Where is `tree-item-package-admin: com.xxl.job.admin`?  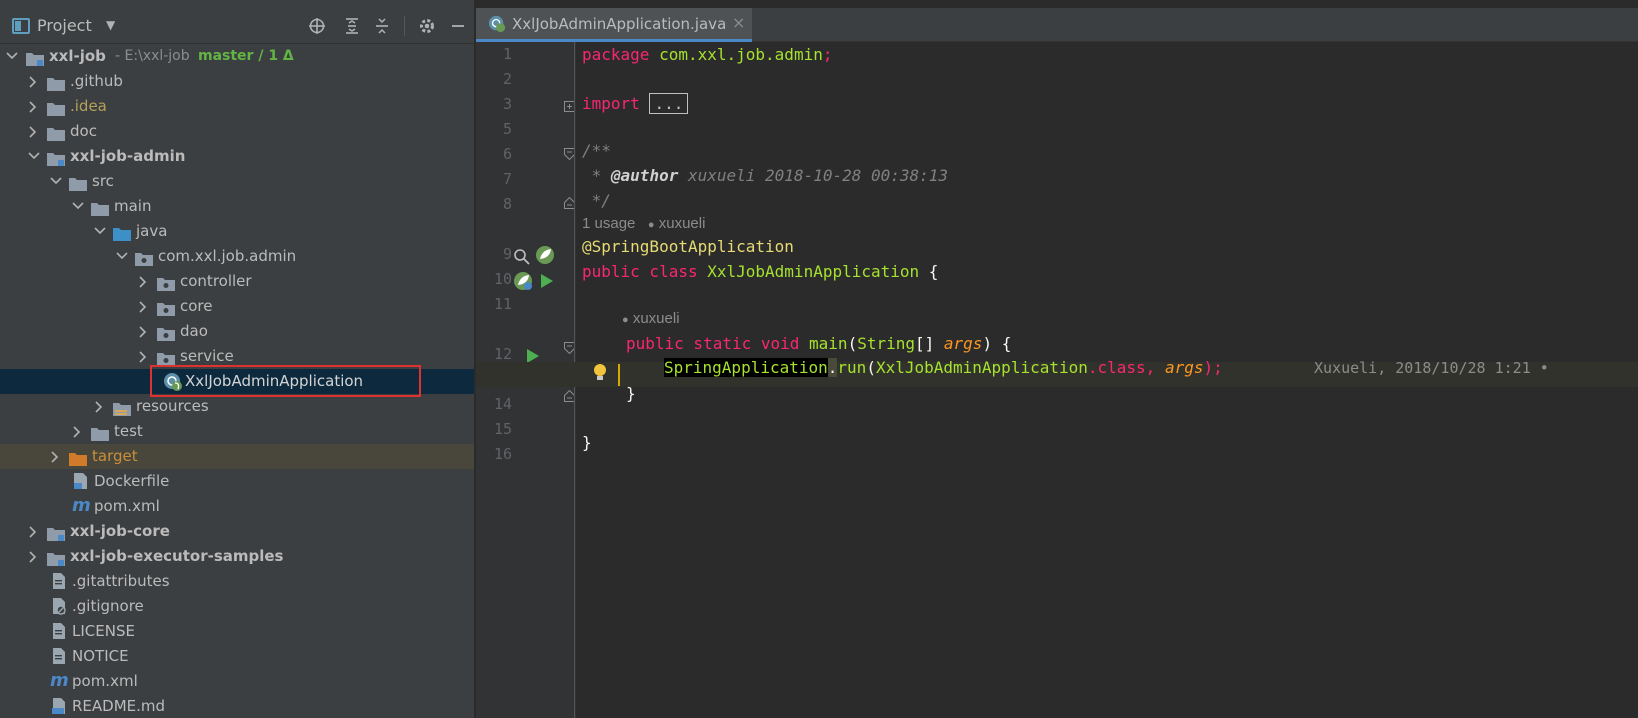 tree-item-package-admin: com.xxl.job.admin is located at coordinates (237, 256).